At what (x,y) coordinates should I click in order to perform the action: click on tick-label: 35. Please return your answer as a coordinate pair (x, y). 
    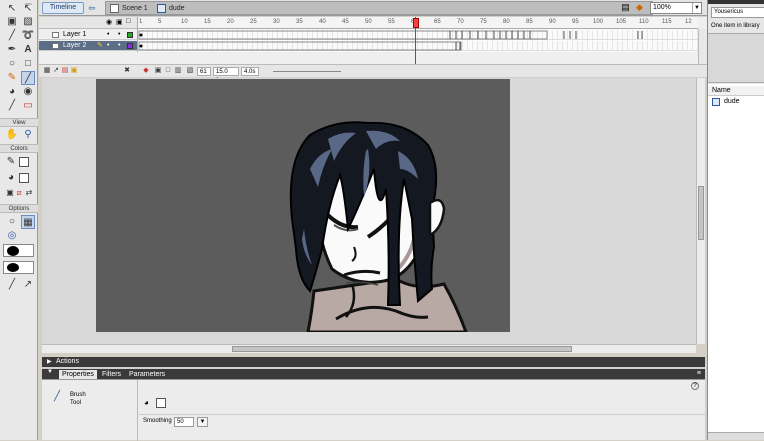
    Looking at the image, I should click on (299, 22).